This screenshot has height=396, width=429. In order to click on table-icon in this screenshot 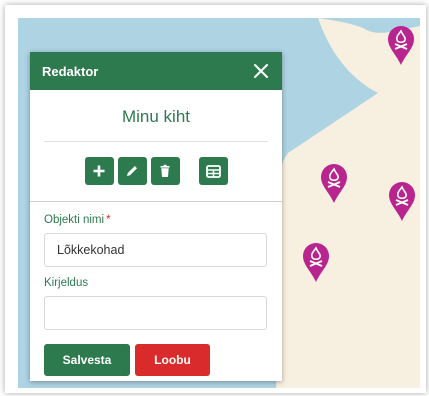, I will do `click(213, 171)`.